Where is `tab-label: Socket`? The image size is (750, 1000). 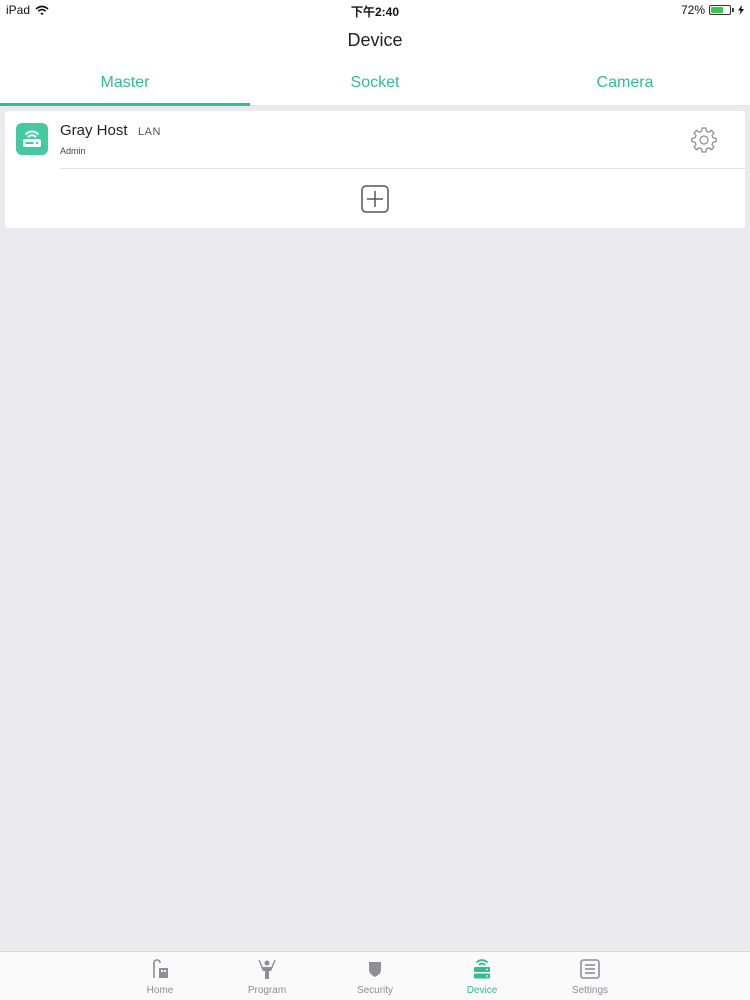 tab-label: Socket is located at coordinates (375, 82).